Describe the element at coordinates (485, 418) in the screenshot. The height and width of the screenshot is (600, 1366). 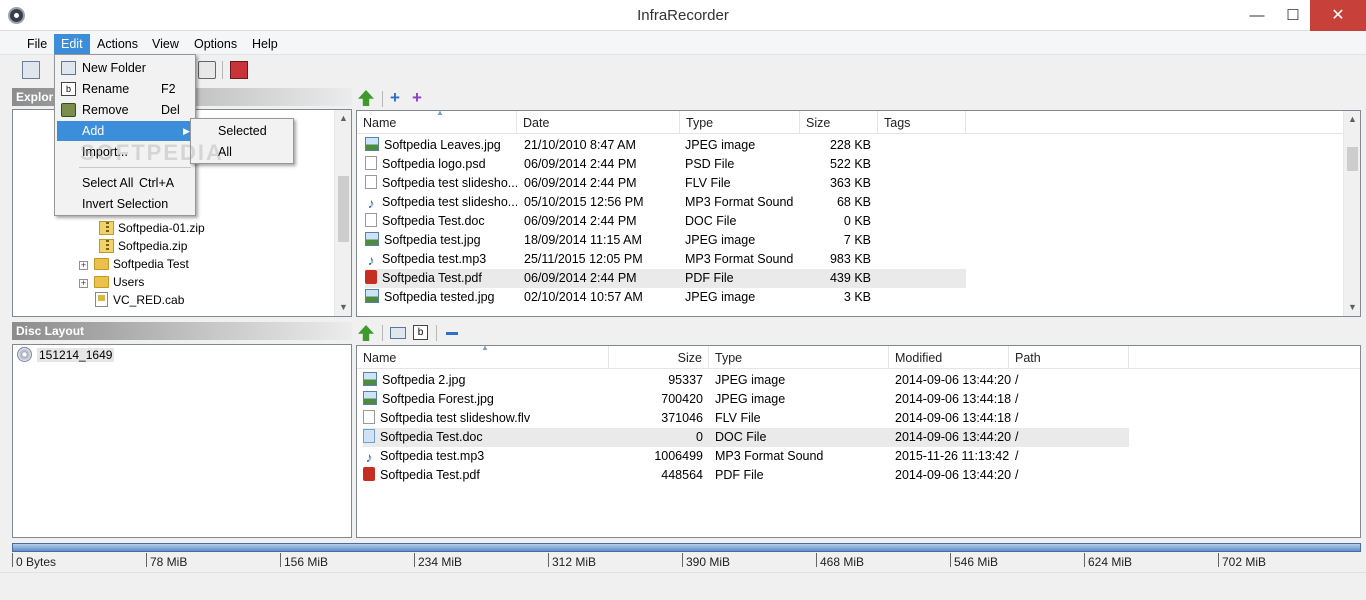
I see `file-name-cell: Softpedia test slideshow.flv` at that location.